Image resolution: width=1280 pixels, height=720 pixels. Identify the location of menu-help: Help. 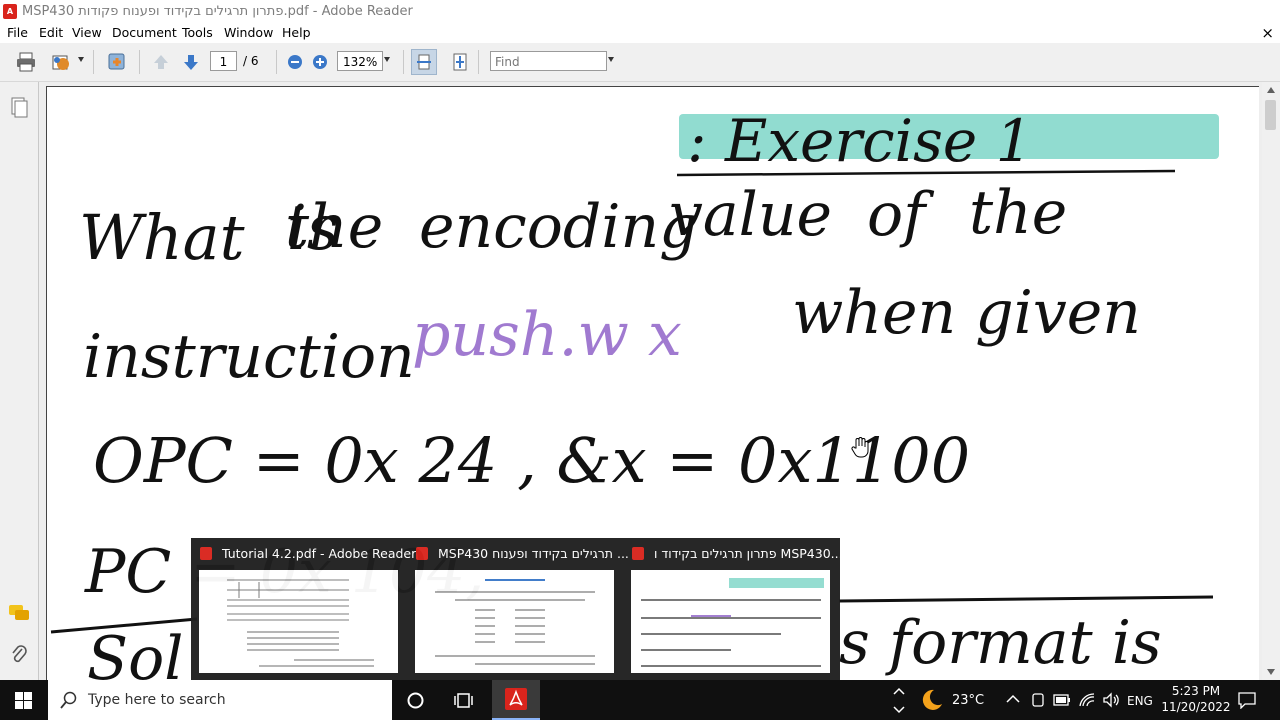
(296, 32).